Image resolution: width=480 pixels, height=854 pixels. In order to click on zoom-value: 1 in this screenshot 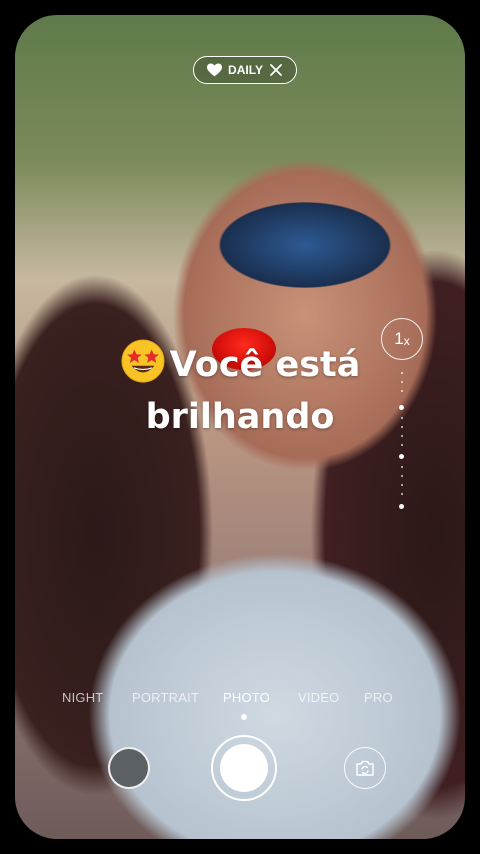, I will do `click(399, 338)`.